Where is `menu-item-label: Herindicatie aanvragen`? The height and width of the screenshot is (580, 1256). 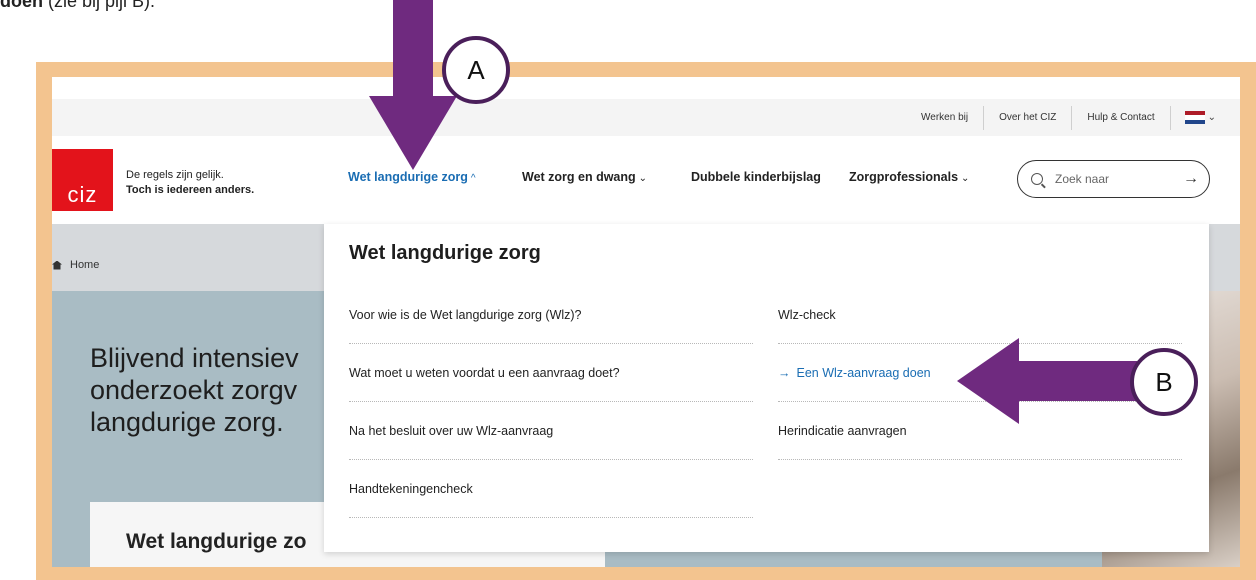
menu-item-label: Herindicatie aanvragen is located at coordinates (842, 430).